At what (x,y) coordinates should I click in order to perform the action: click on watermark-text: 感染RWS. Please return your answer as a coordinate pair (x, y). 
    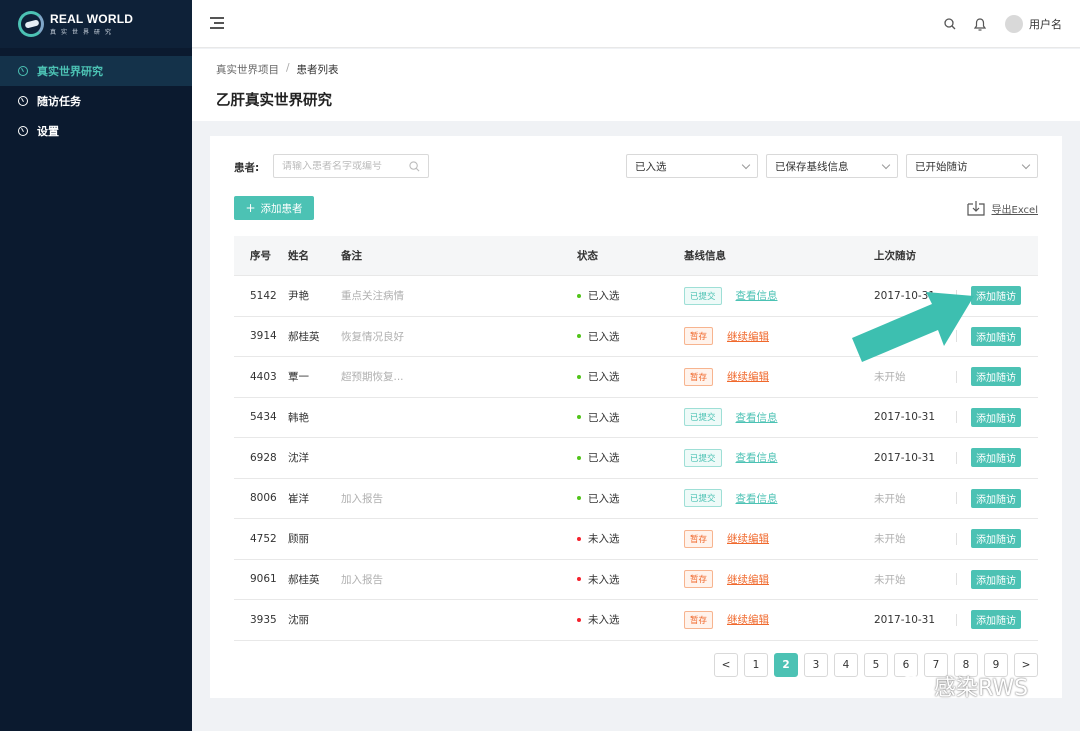
    Looking at the image, I should click on (981, 688).